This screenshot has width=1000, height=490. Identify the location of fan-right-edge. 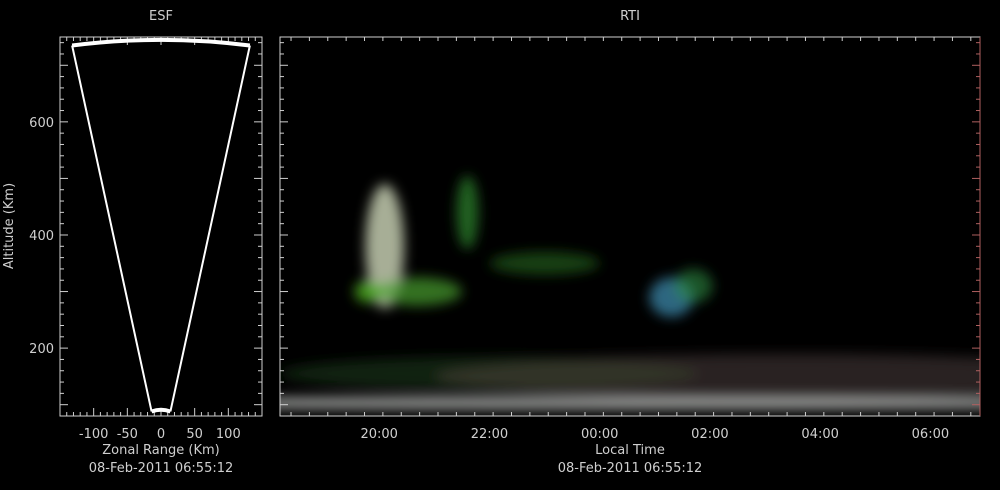
(210, 228).